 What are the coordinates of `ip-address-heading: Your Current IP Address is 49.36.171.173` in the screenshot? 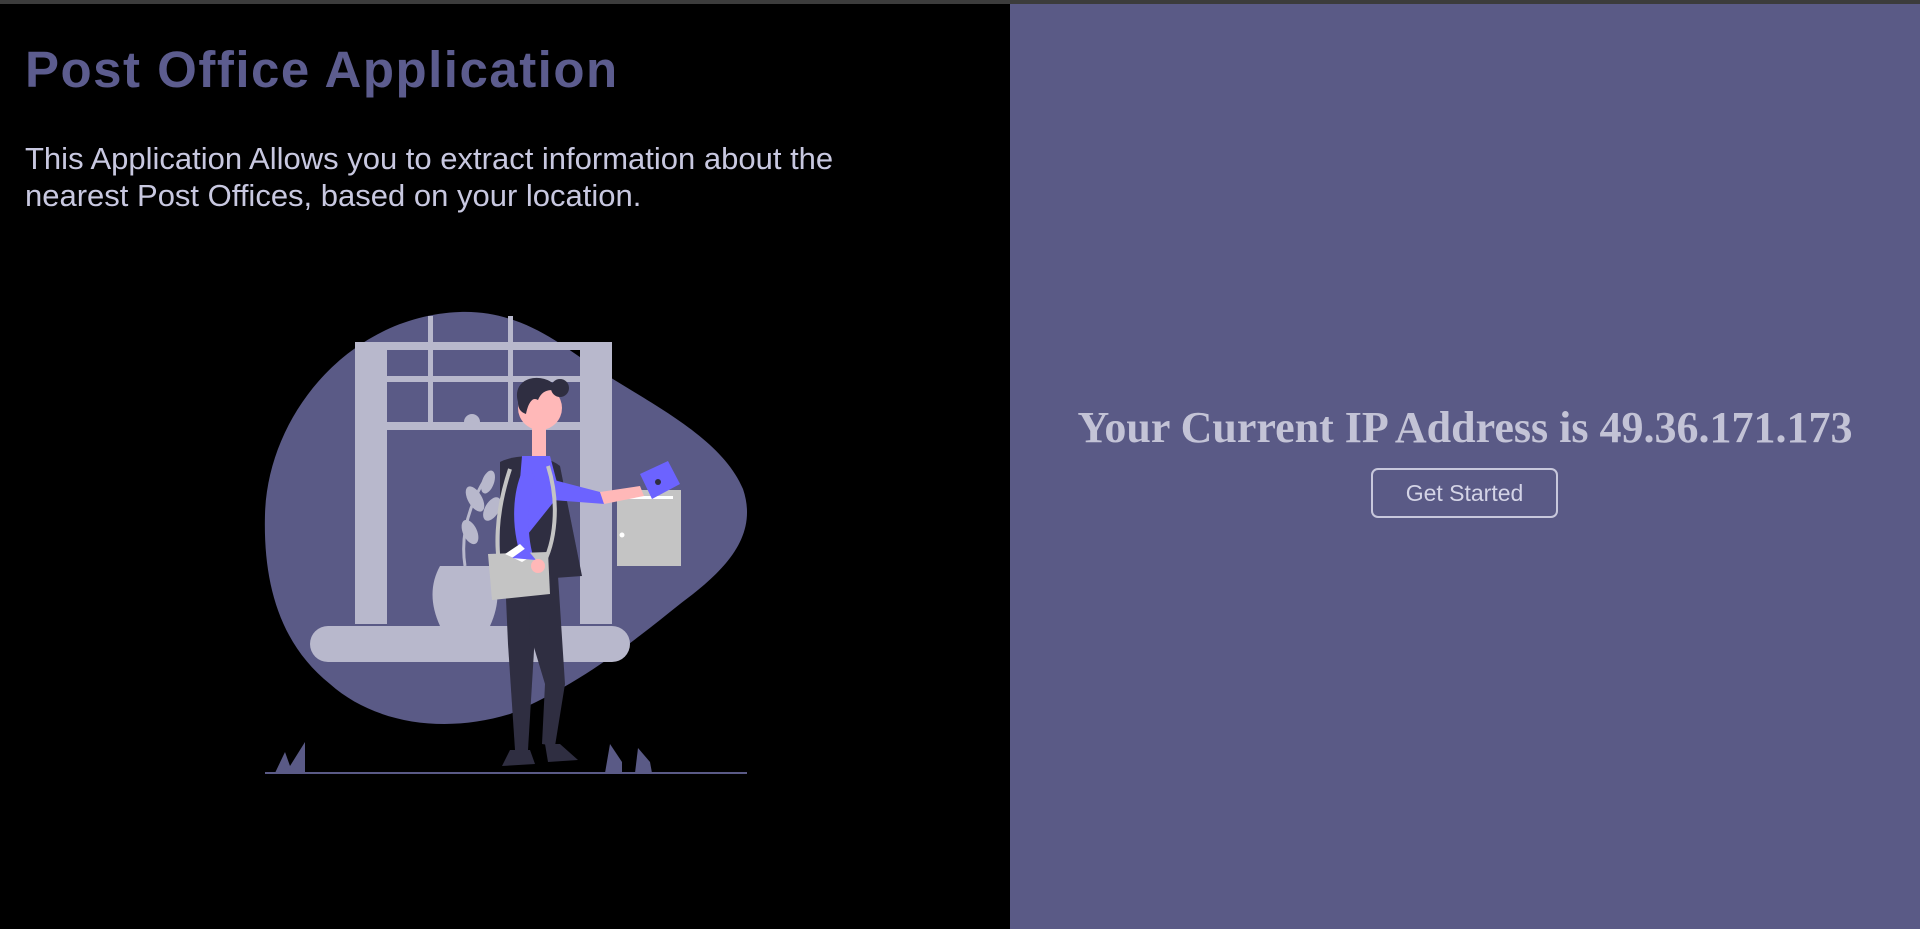 It's located at (1465, 427).